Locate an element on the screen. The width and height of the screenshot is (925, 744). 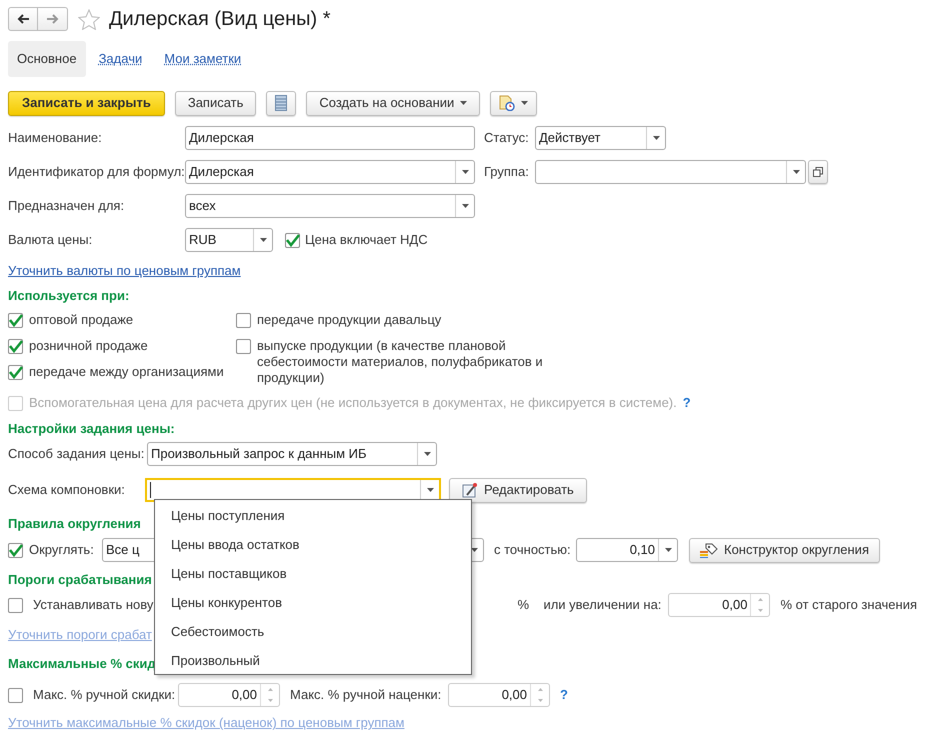
input-field: Дилерская is located at coordinates (330, 138).